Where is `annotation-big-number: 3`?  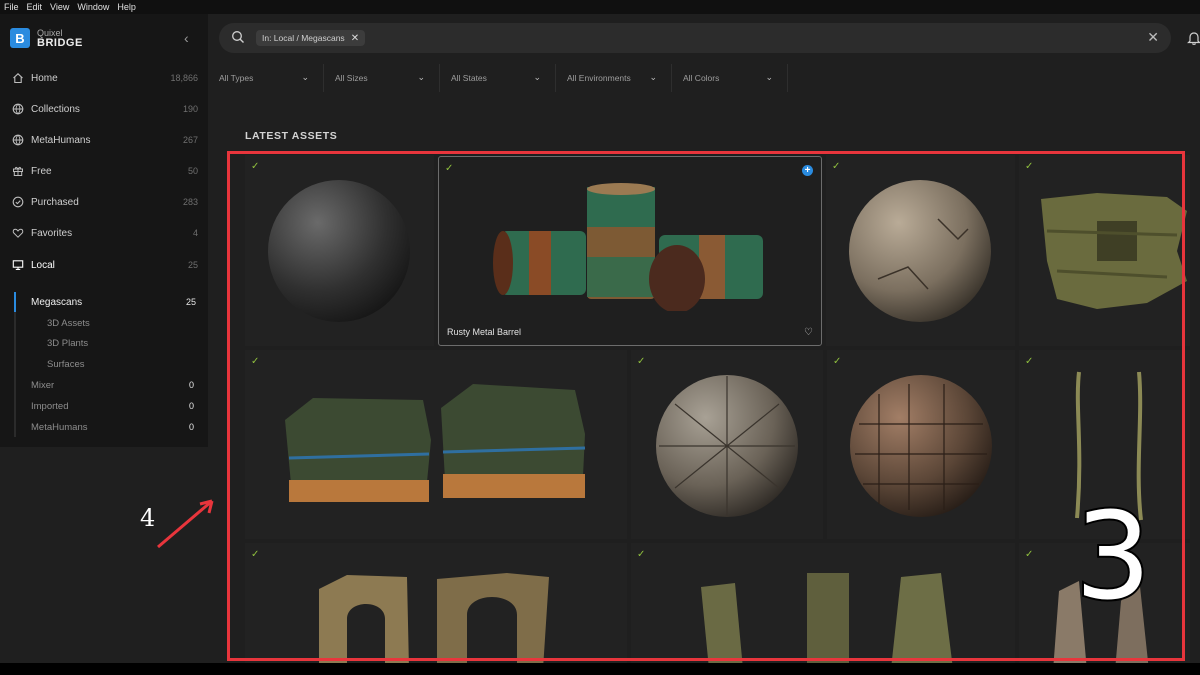
annotation-big-number: 3 is located at coordinates (1113, 553).